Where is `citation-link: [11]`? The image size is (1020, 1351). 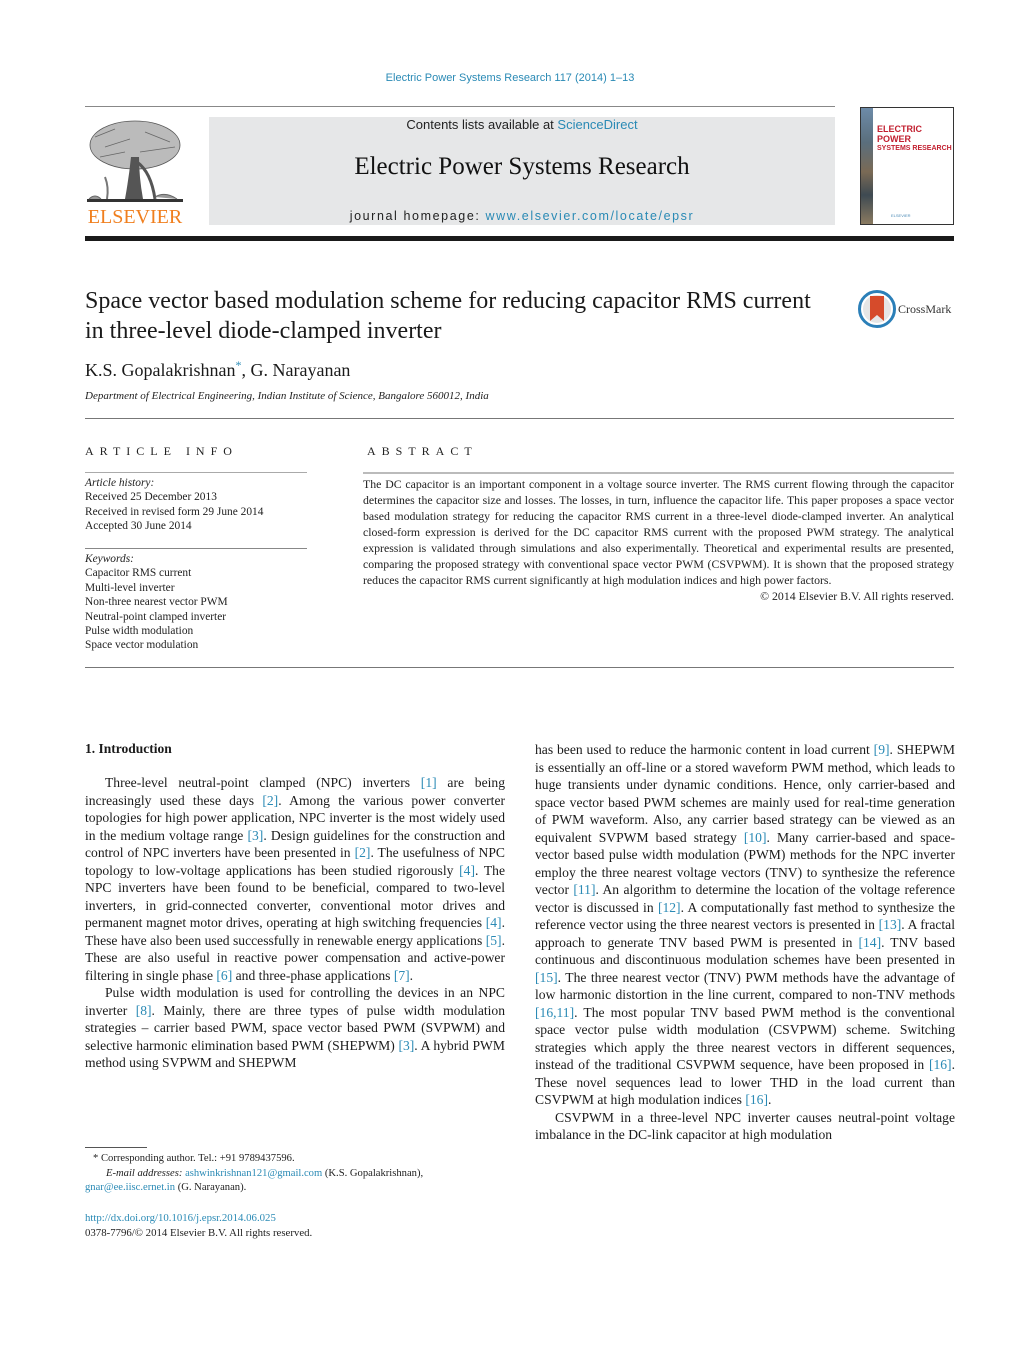
citation-link: [11] is located at coordinates (584, 889).